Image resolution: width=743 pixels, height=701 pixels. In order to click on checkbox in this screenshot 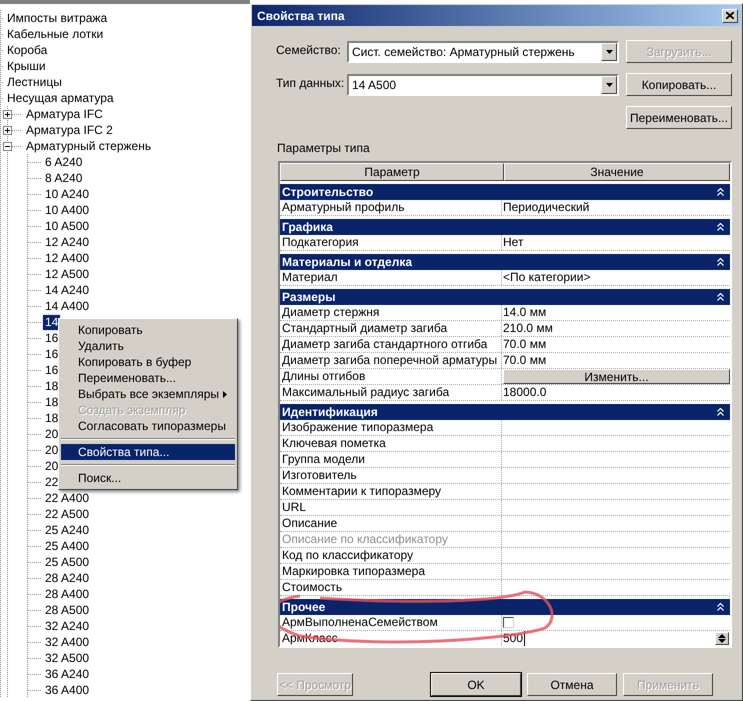, I will do `click(508, 622)`.